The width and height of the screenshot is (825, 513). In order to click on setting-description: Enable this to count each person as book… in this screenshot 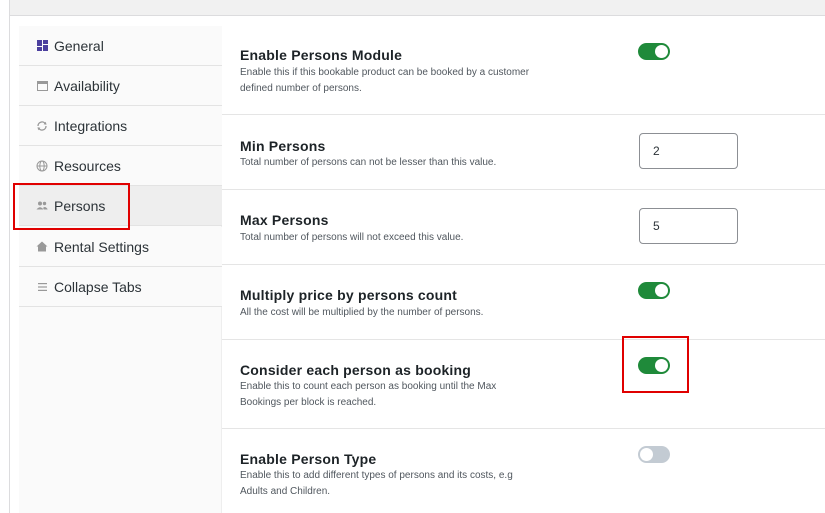, I will do `click(368, 394)`.